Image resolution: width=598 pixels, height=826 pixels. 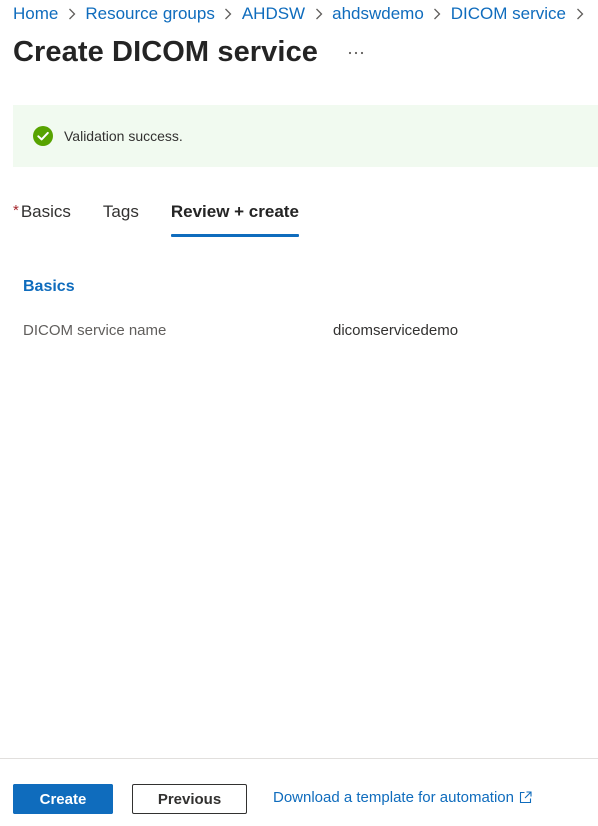 I want to click on breadcrumb-home: Home, so click(x=35, y=14).